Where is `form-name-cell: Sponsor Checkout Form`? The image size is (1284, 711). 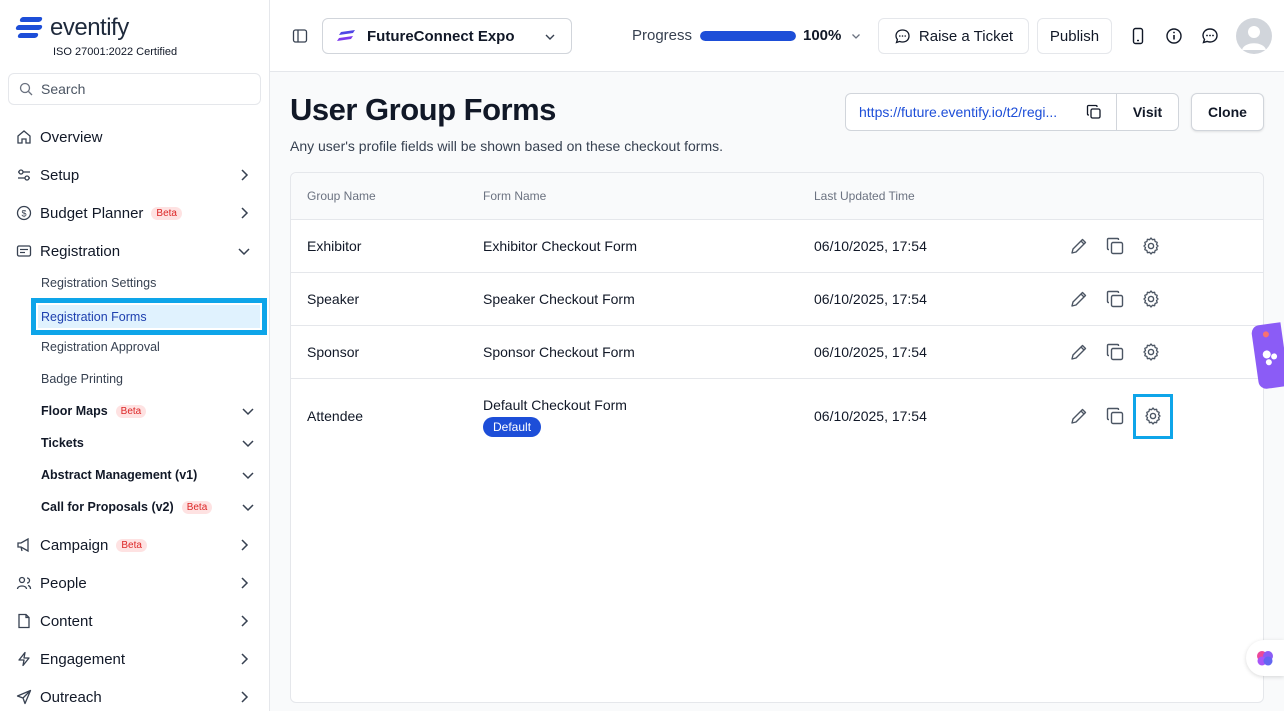
form-name-cell: Sponsor Checkout Form is located at coordinates (559, 352).